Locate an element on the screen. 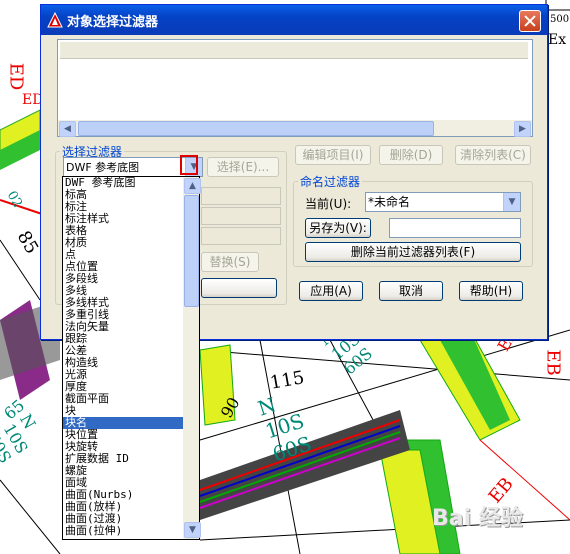 The height and width of the screenshot is (554, 570). watermark: Bai 经验 is located at coordinates (477, 518).